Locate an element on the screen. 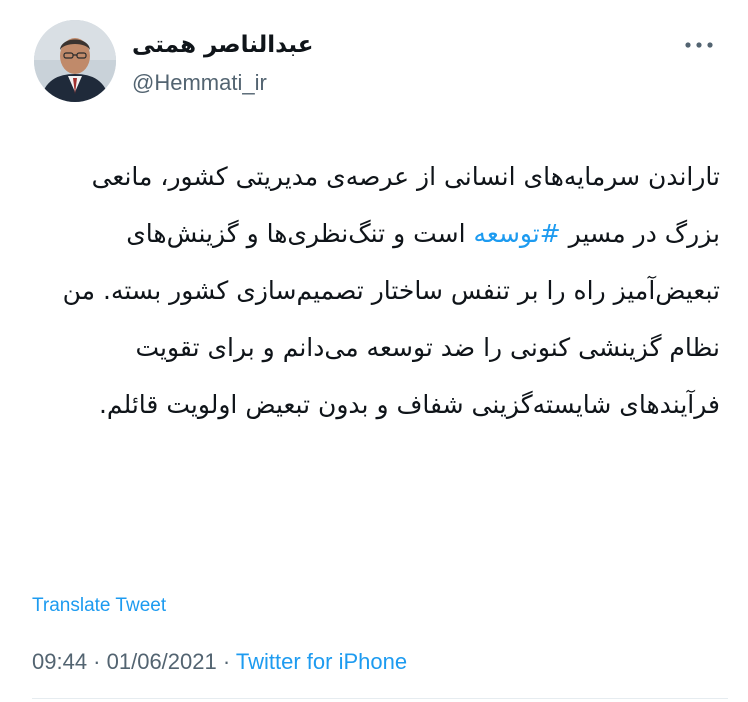  avatar is located at coordinates (75, 61).